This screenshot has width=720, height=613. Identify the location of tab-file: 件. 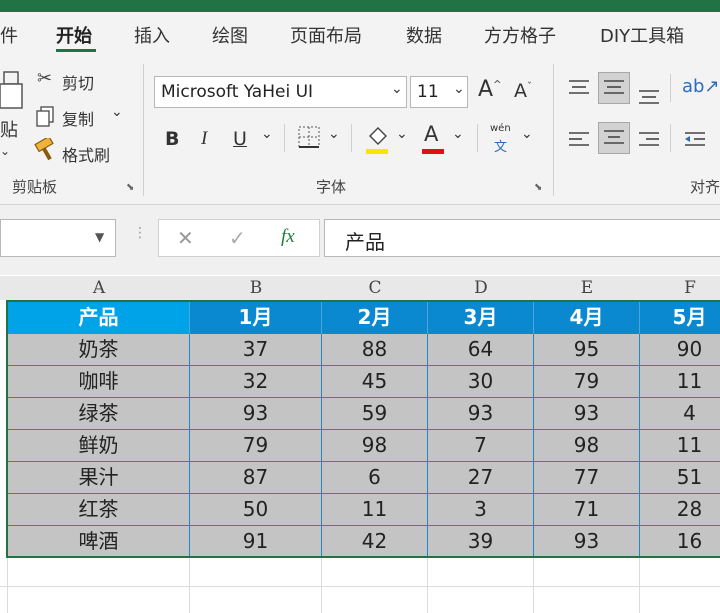
(9, 35).